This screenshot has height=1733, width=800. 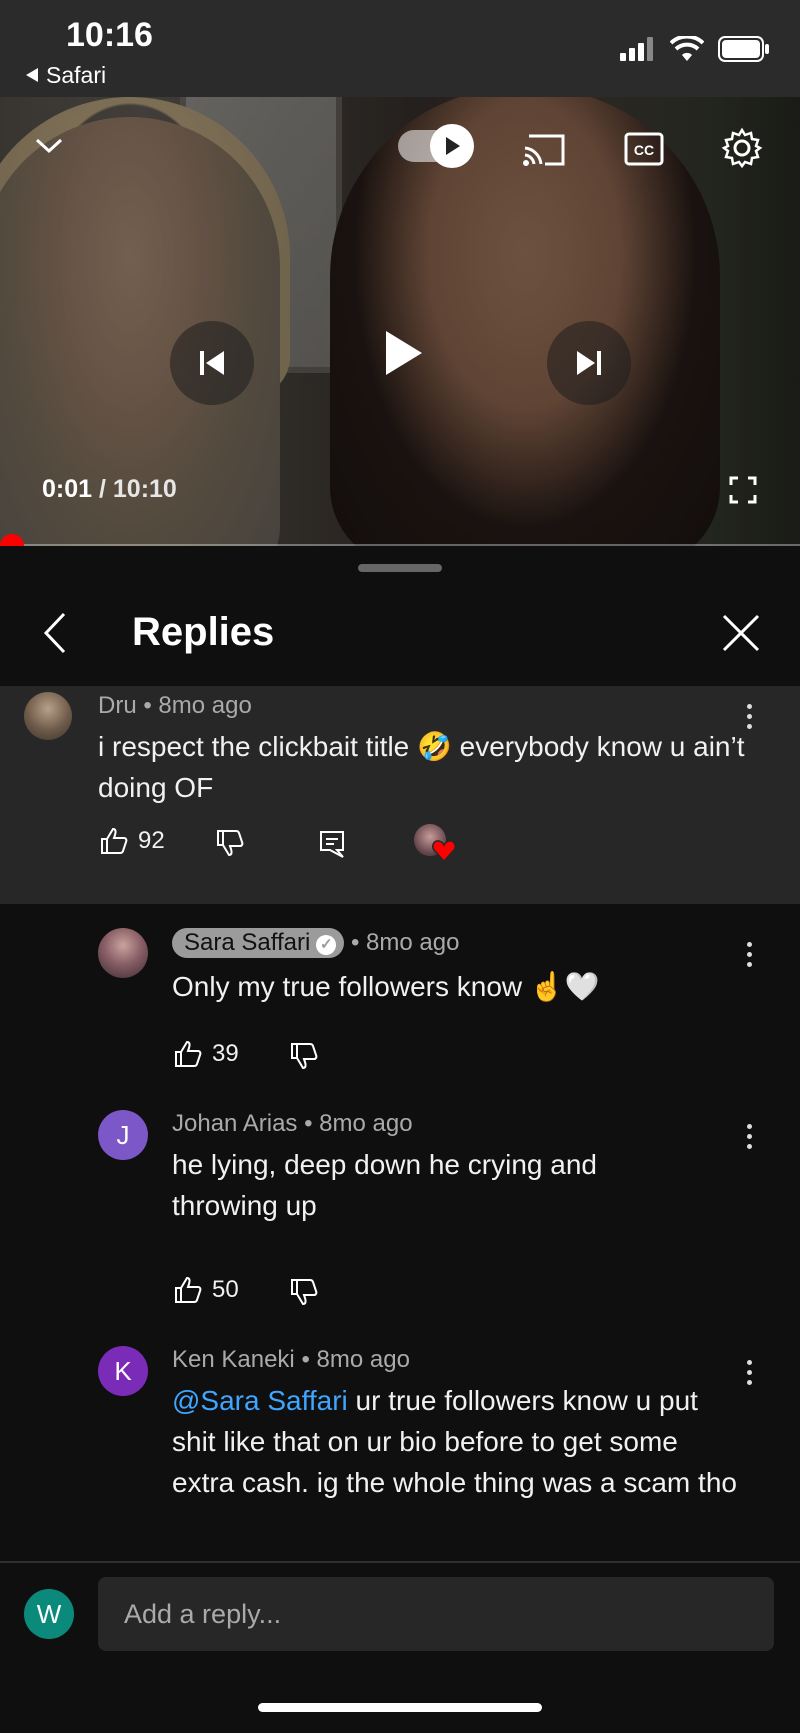 I want to click on skip-previous-icon, so click(x=212, y=363).